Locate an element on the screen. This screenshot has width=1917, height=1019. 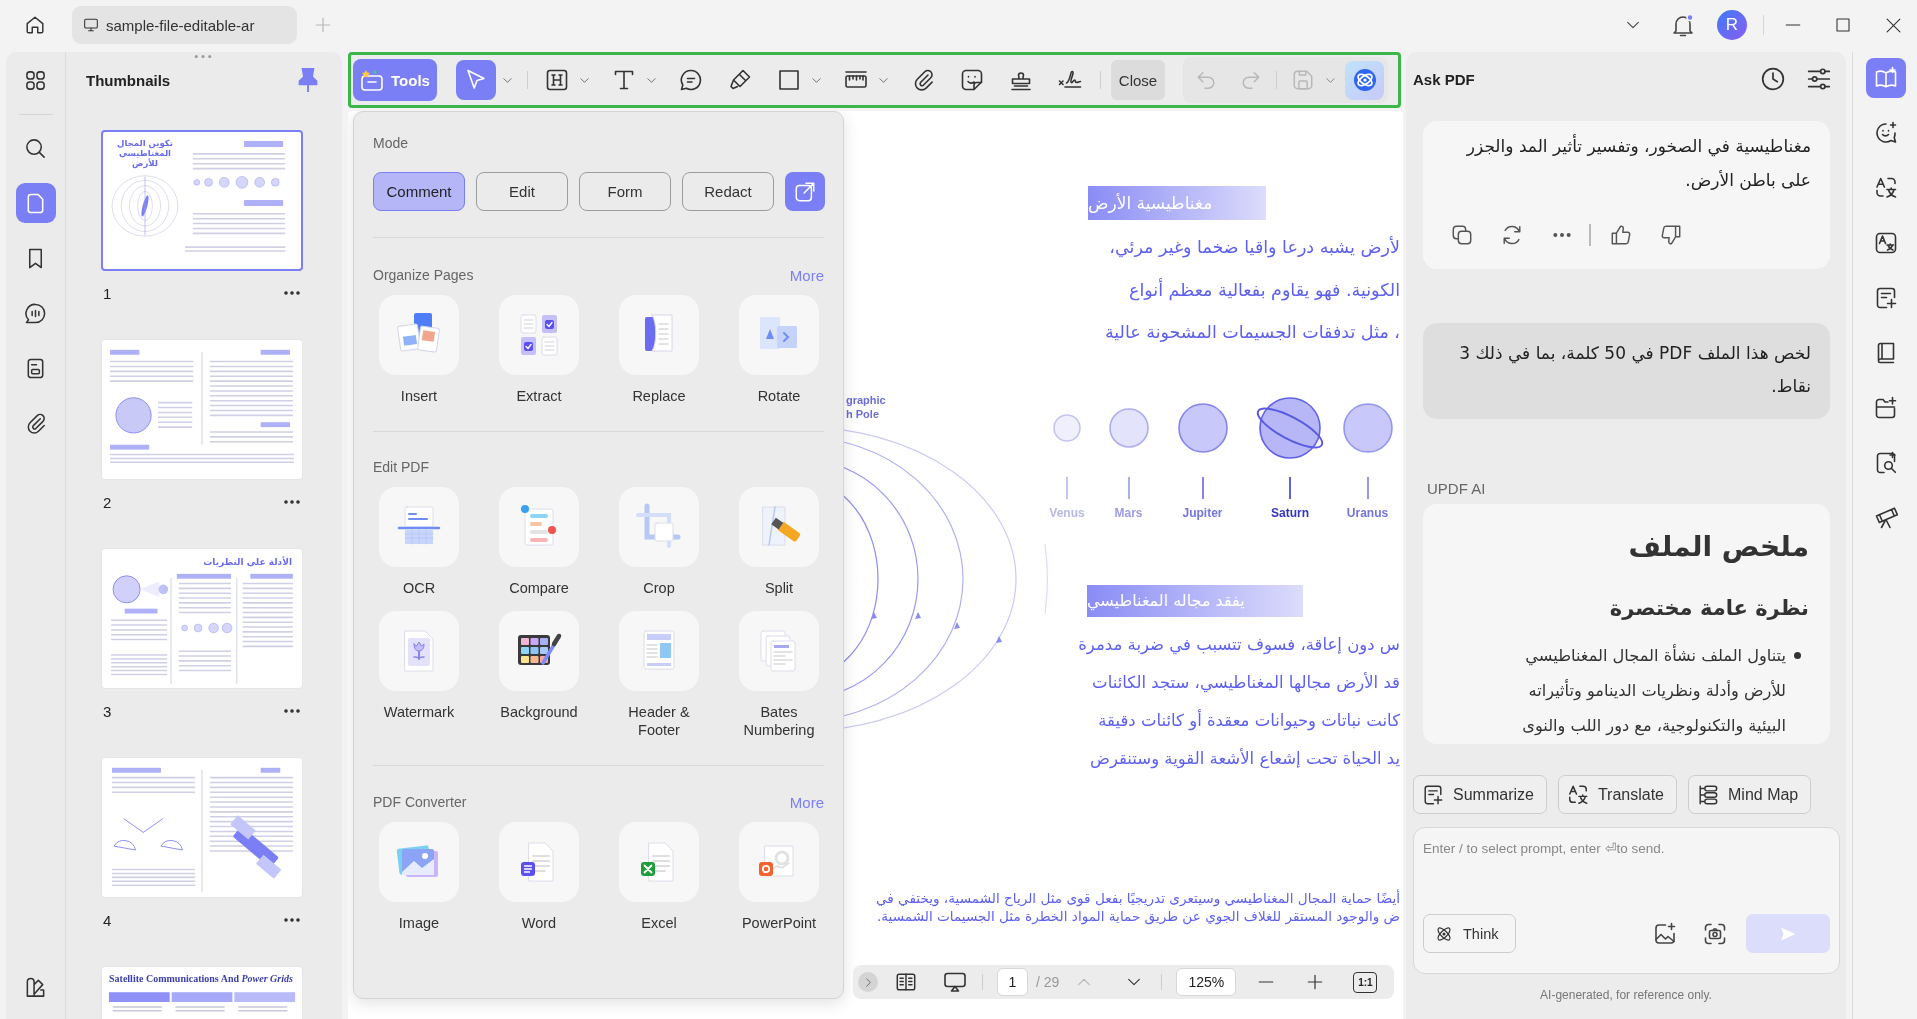
tool-tile-button: Crop is located at coordinates (659, 542).